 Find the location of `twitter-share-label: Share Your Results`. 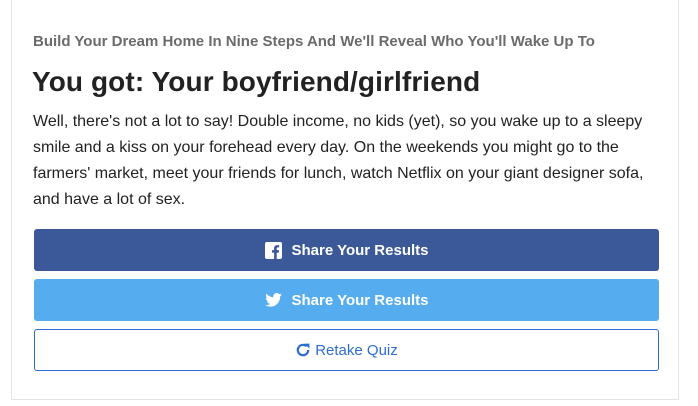

twitter-share-label: Share Your Results is located at coordinates (360, 300).